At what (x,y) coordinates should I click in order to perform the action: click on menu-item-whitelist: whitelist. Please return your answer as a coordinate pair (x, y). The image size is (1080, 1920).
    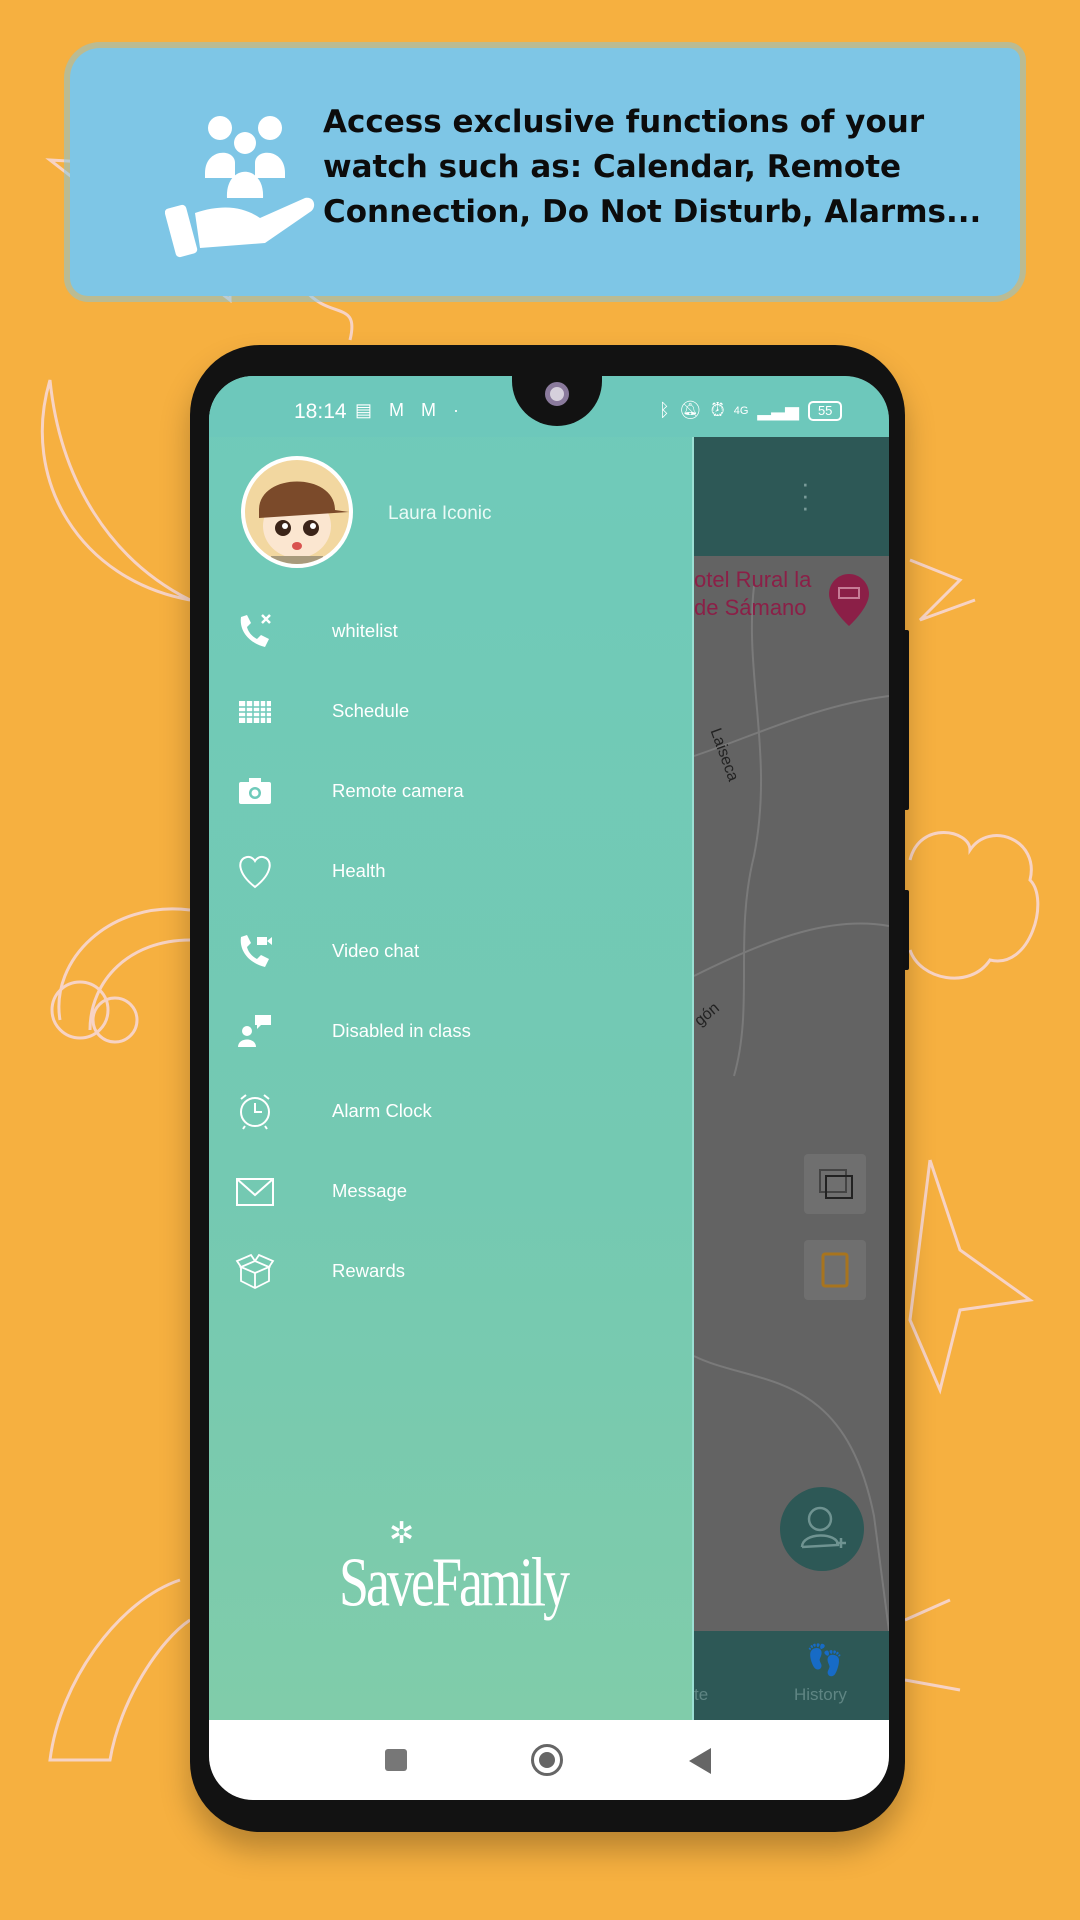
    Looking at the image, I should click on (451, 631).